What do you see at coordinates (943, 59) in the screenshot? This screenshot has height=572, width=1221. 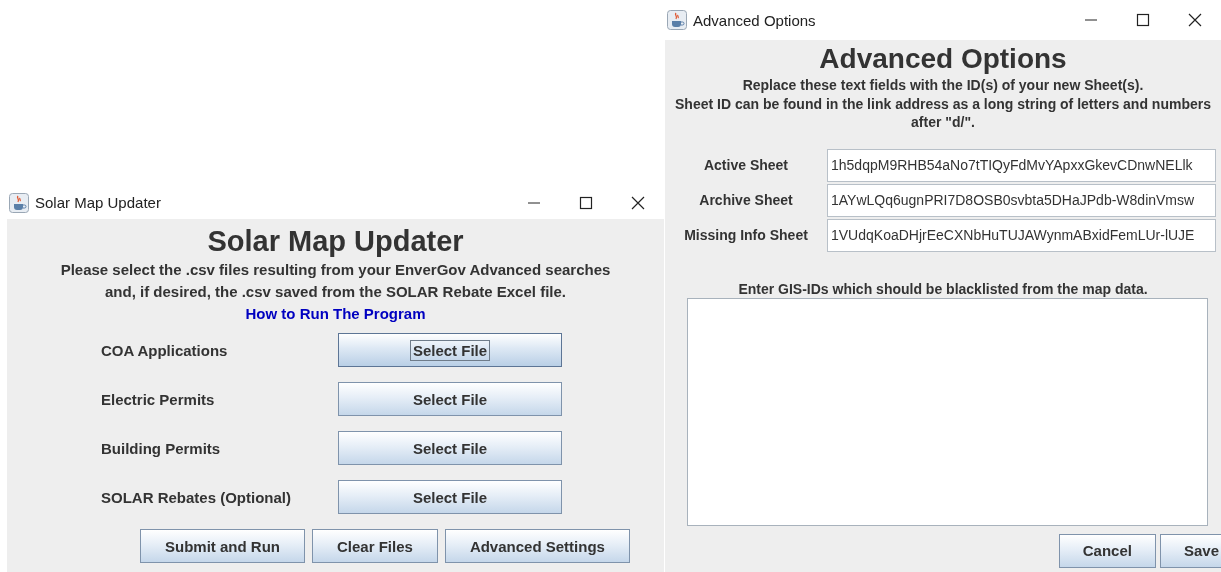 I see `dialog-heading: Advanced Options` at bounding box center [943, 59].